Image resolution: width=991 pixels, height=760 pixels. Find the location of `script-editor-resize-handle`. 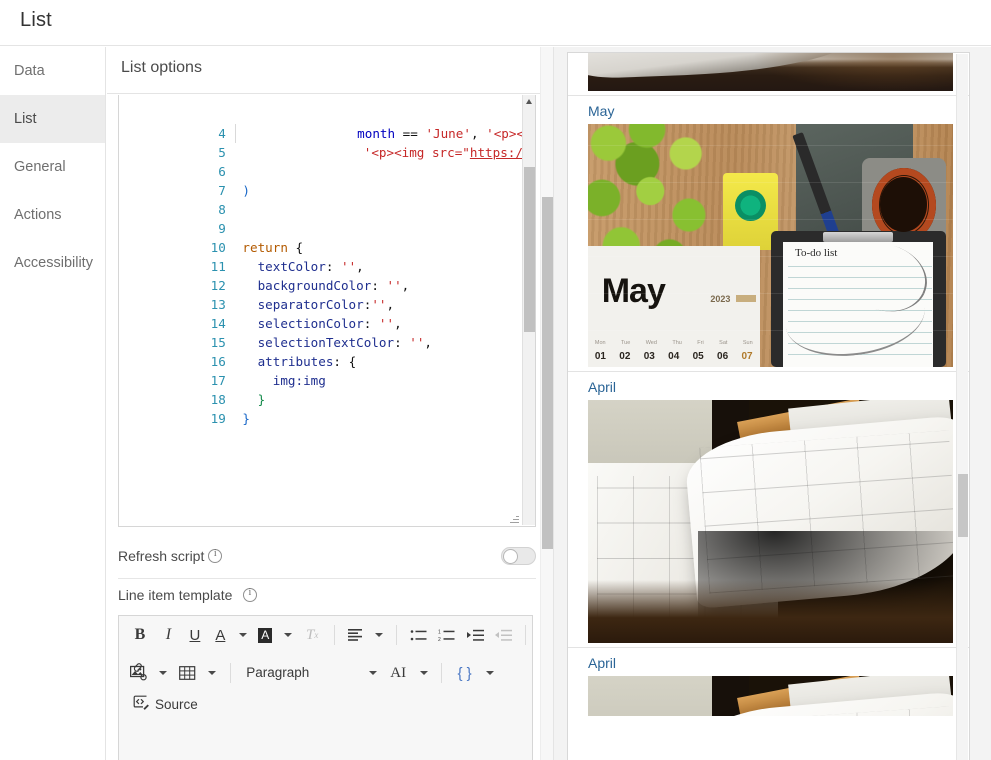

script-editor-resize-handle is located at coordinates (514, 518).